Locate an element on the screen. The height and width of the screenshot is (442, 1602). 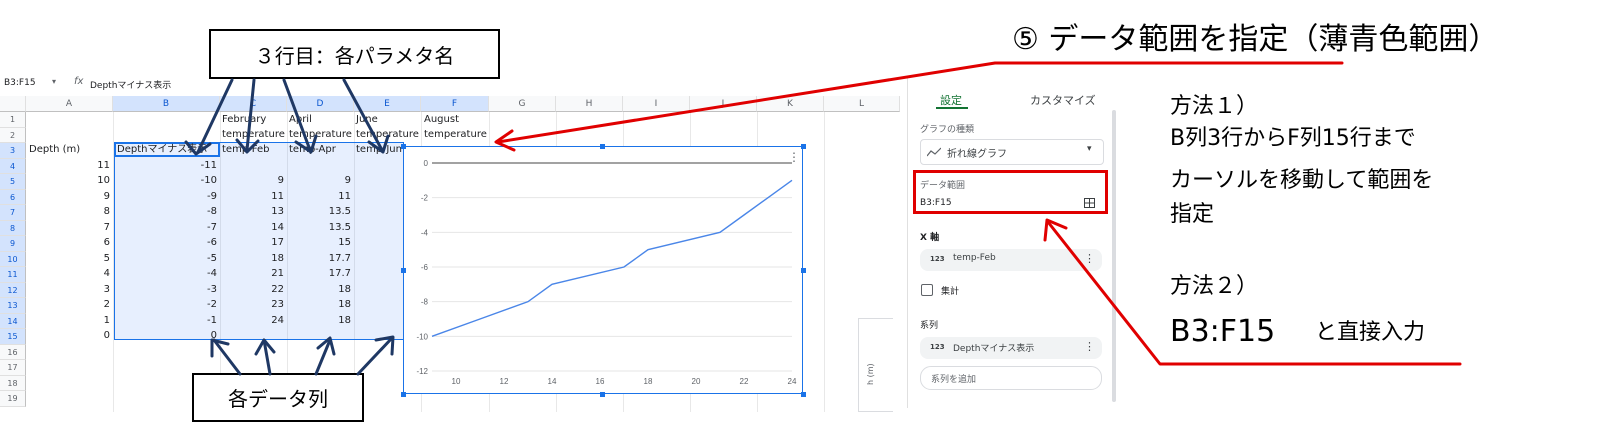
red-arrow-to-range is located at coordinates (920, 102).